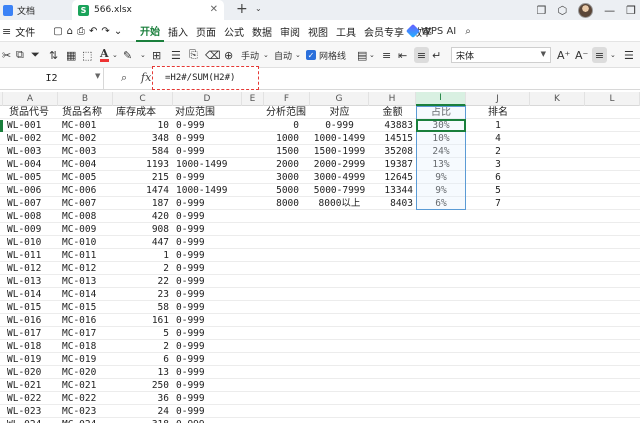 The width and height of the screenshot is (640, 423). I want to click on print-icon: ⎙, so click(81, 31).